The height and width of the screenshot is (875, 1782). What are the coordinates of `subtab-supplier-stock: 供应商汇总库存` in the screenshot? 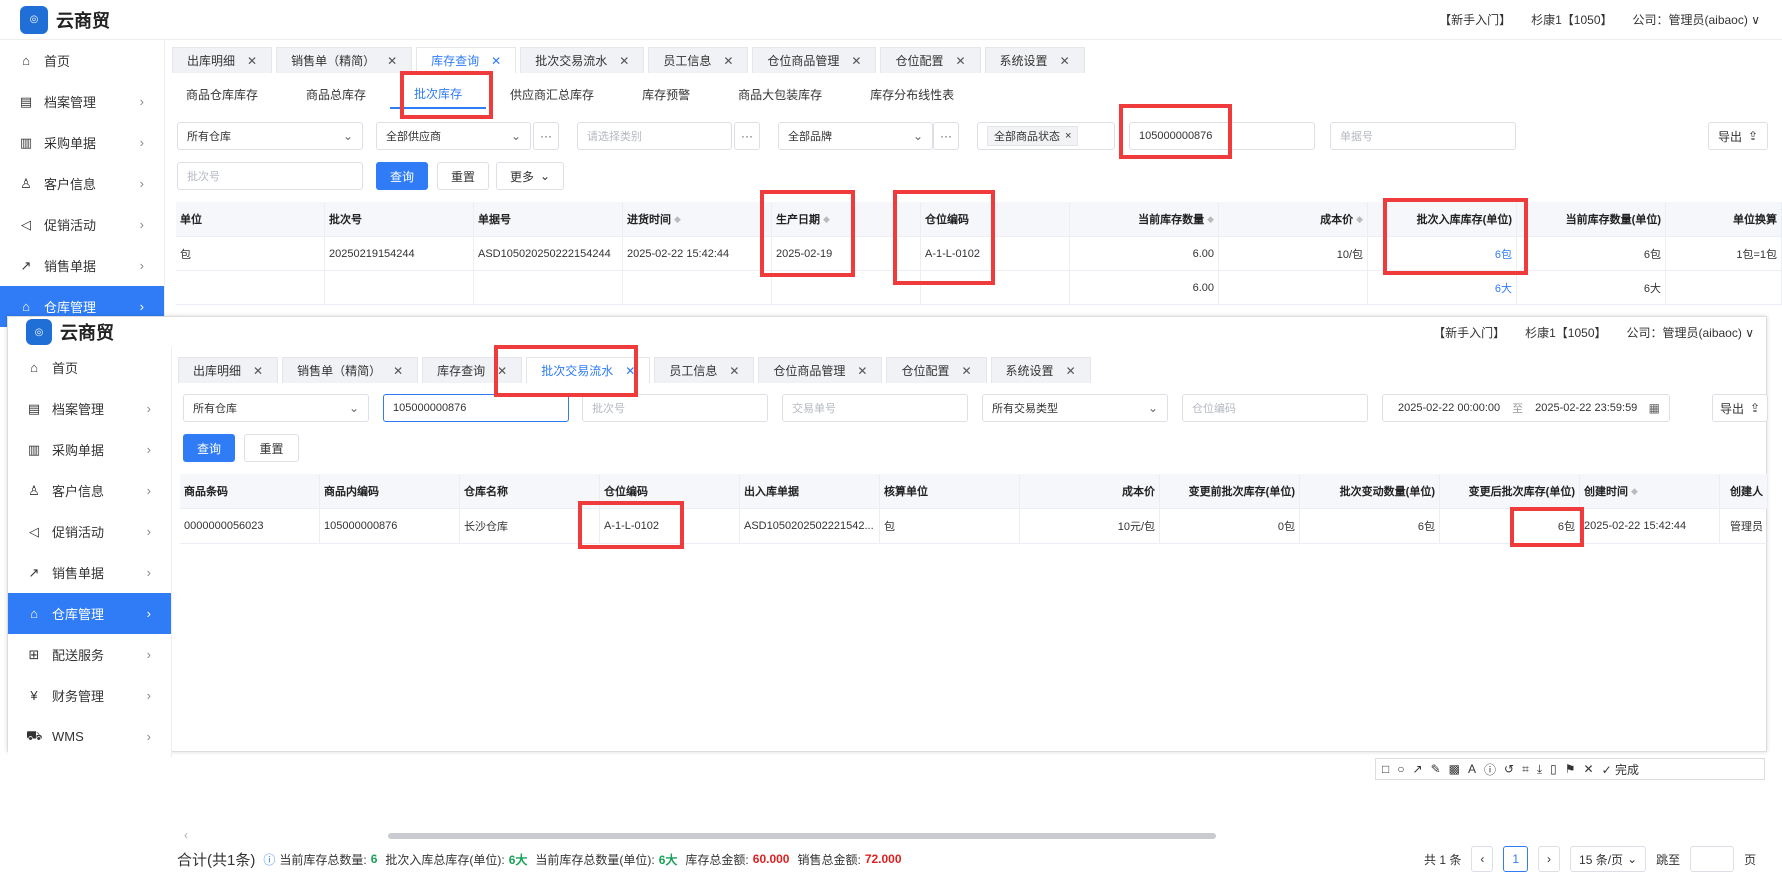 It's located at (552, 94).